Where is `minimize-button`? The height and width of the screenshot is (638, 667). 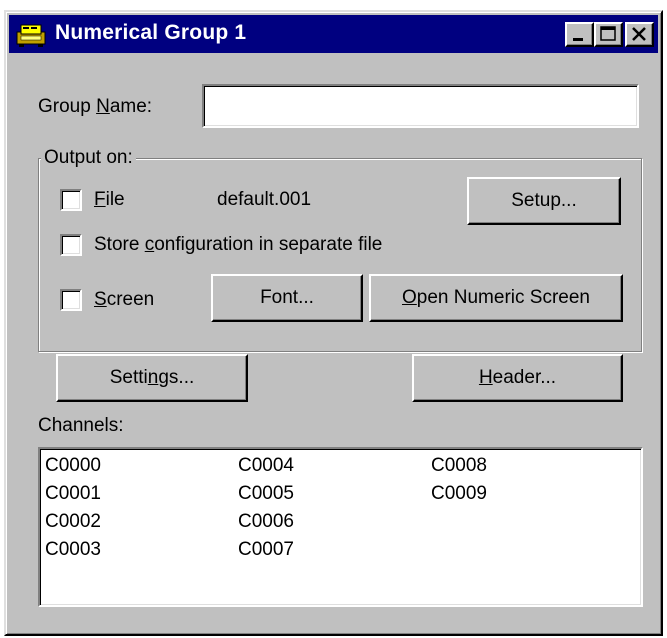
minimize-button is located at coordinates (579, 34).